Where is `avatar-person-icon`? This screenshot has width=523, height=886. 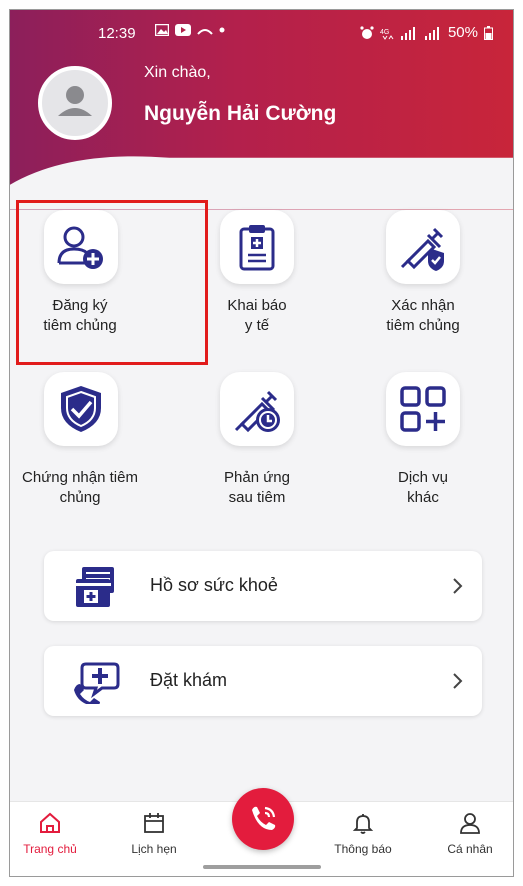 avatar-person-icon is located at coordinates (75, 101).